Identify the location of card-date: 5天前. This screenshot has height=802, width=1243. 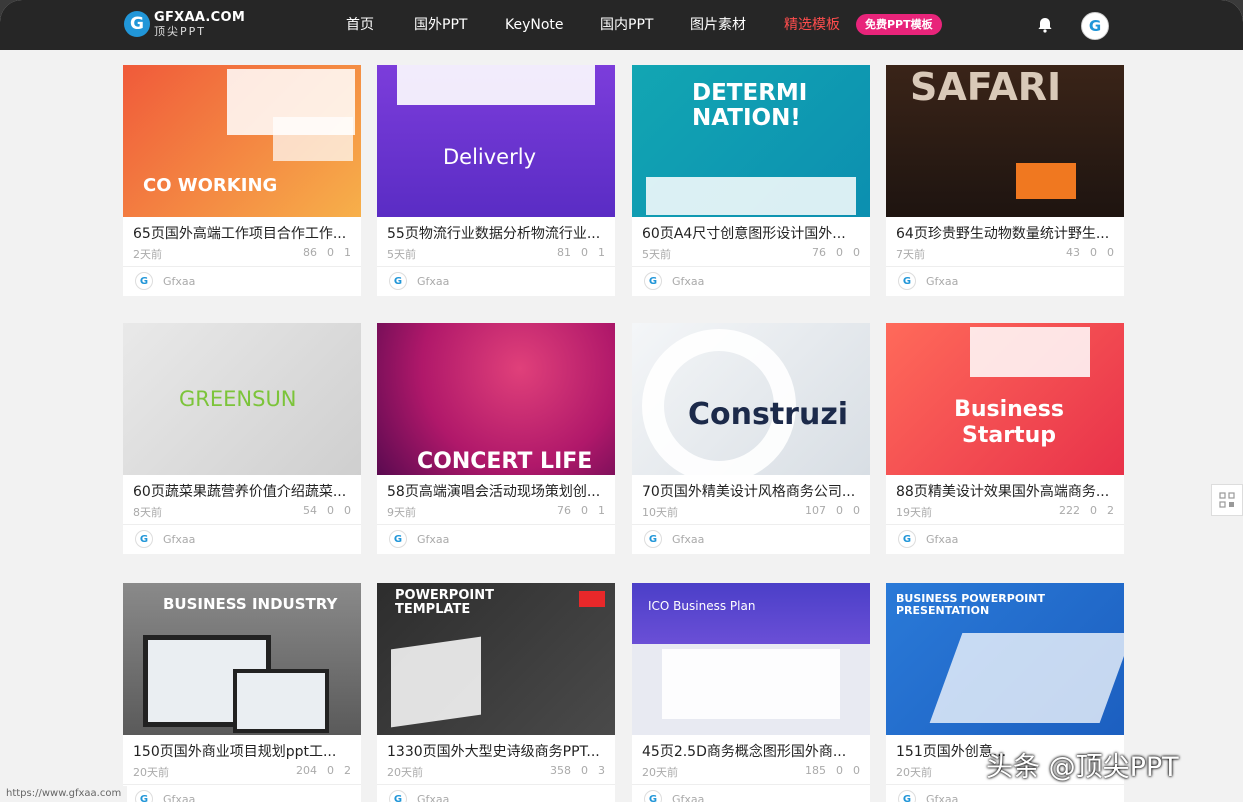
(656, 254).